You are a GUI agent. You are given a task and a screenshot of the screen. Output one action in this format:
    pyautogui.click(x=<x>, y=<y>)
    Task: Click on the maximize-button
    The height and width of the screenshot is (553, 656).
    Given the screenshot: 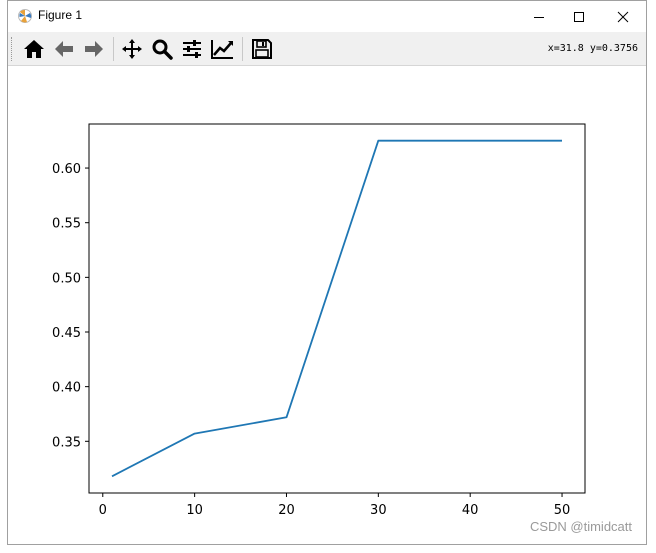 What is the action you would take?
    pyautogui.click(x=579, y=16)
    